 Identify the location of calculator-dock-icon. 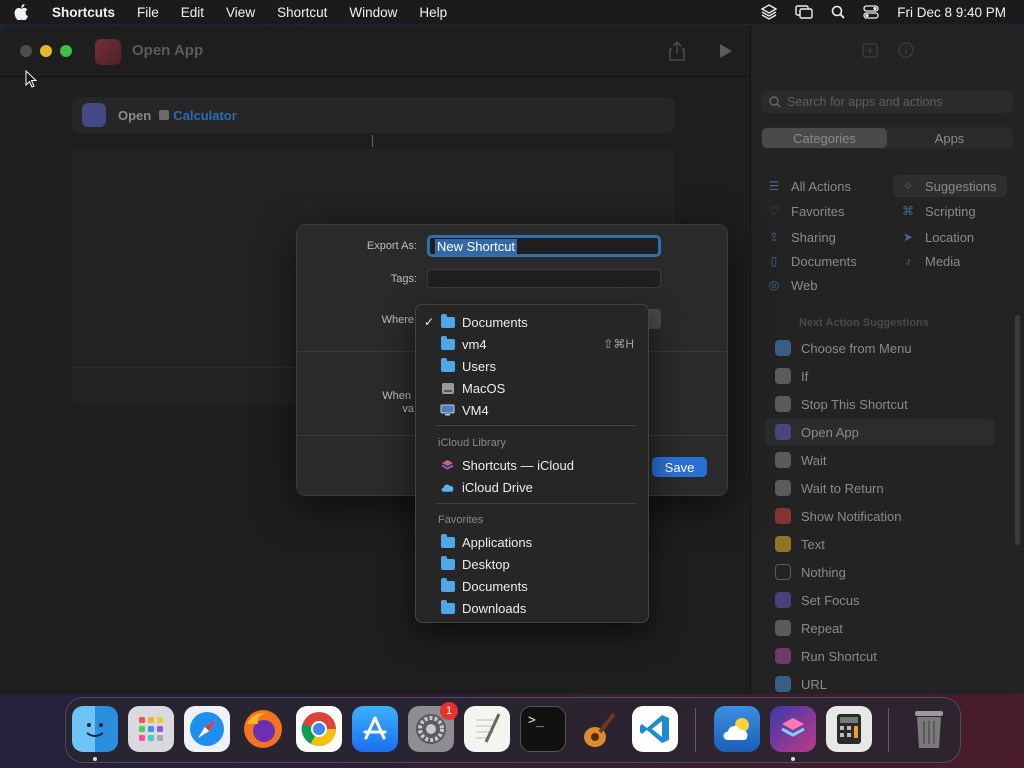
(849, 729).